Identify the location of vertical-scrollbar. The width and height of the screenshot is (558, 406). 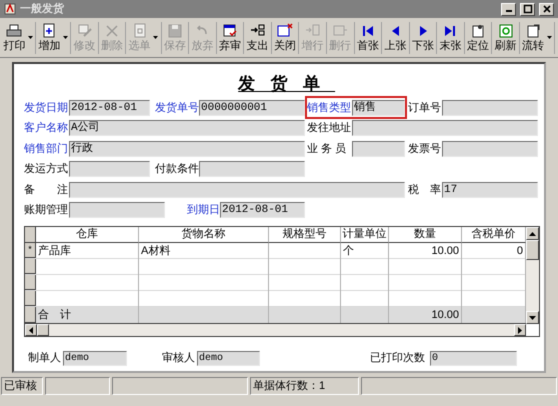
(532, 275).